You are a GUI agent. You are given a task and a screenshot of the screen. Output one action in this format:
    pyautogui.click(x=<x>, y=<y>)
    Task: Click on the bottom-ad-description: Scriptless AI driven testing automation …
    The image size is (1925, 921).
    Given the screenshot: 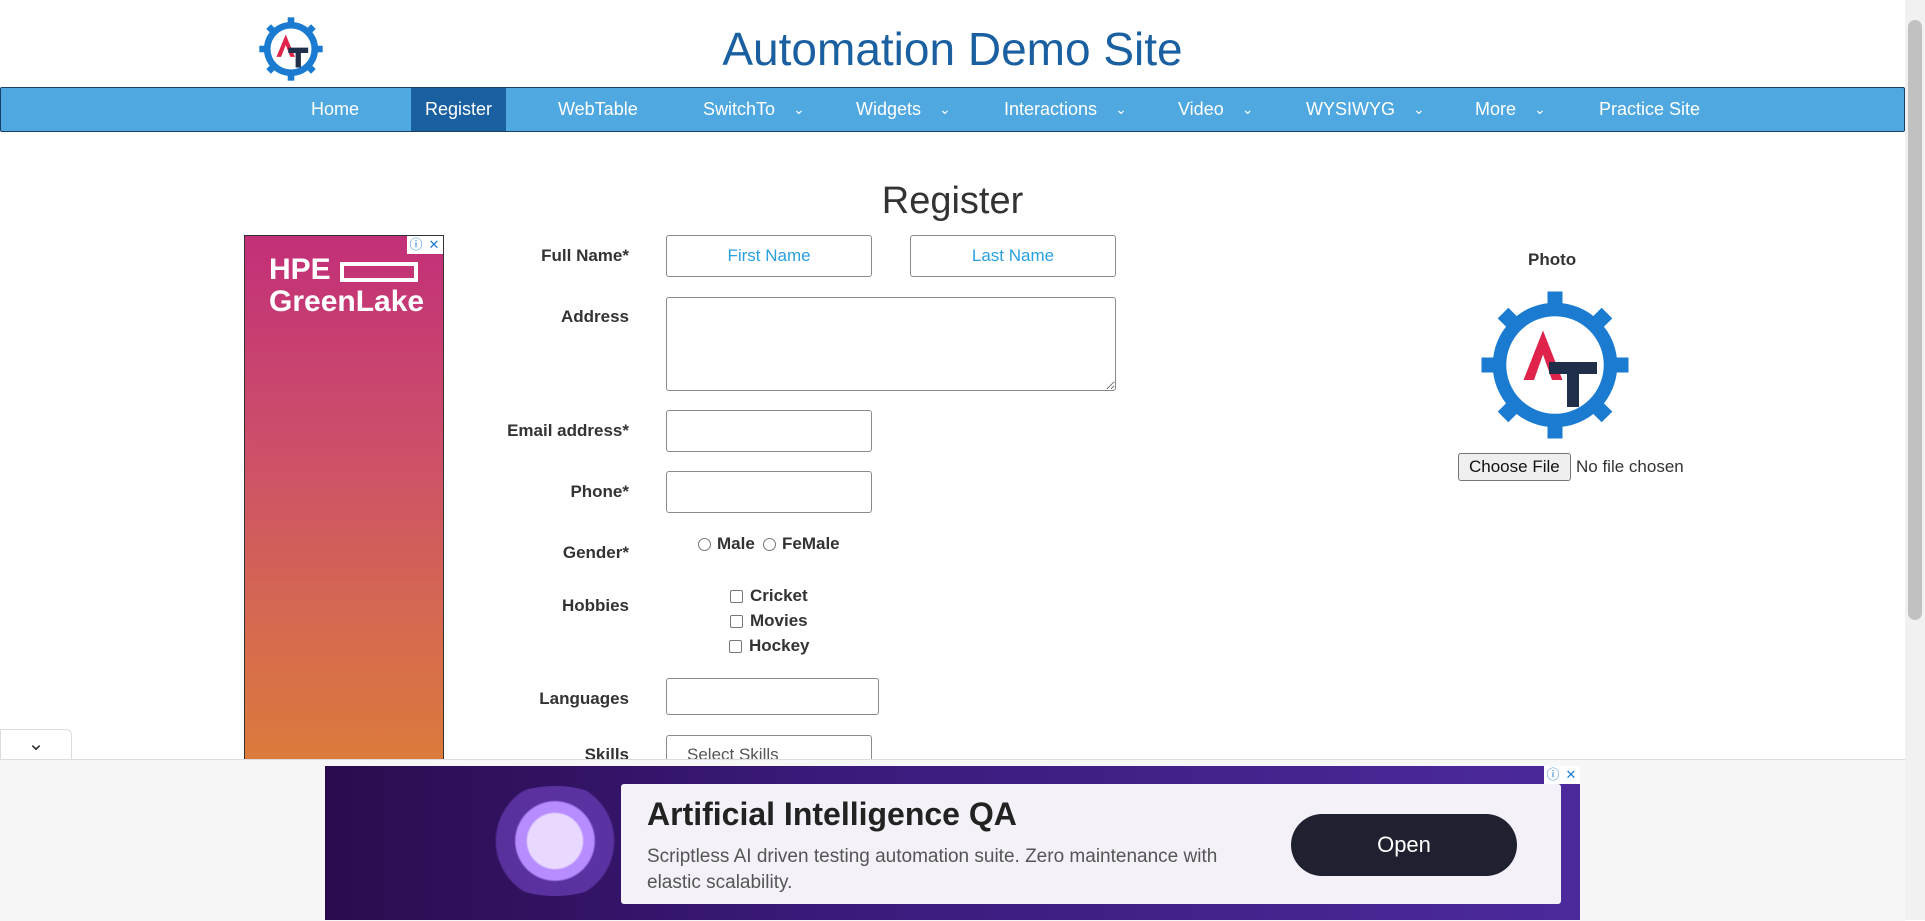 What is the action you would take?
    pyautogui.click(x=932, y=869)
    